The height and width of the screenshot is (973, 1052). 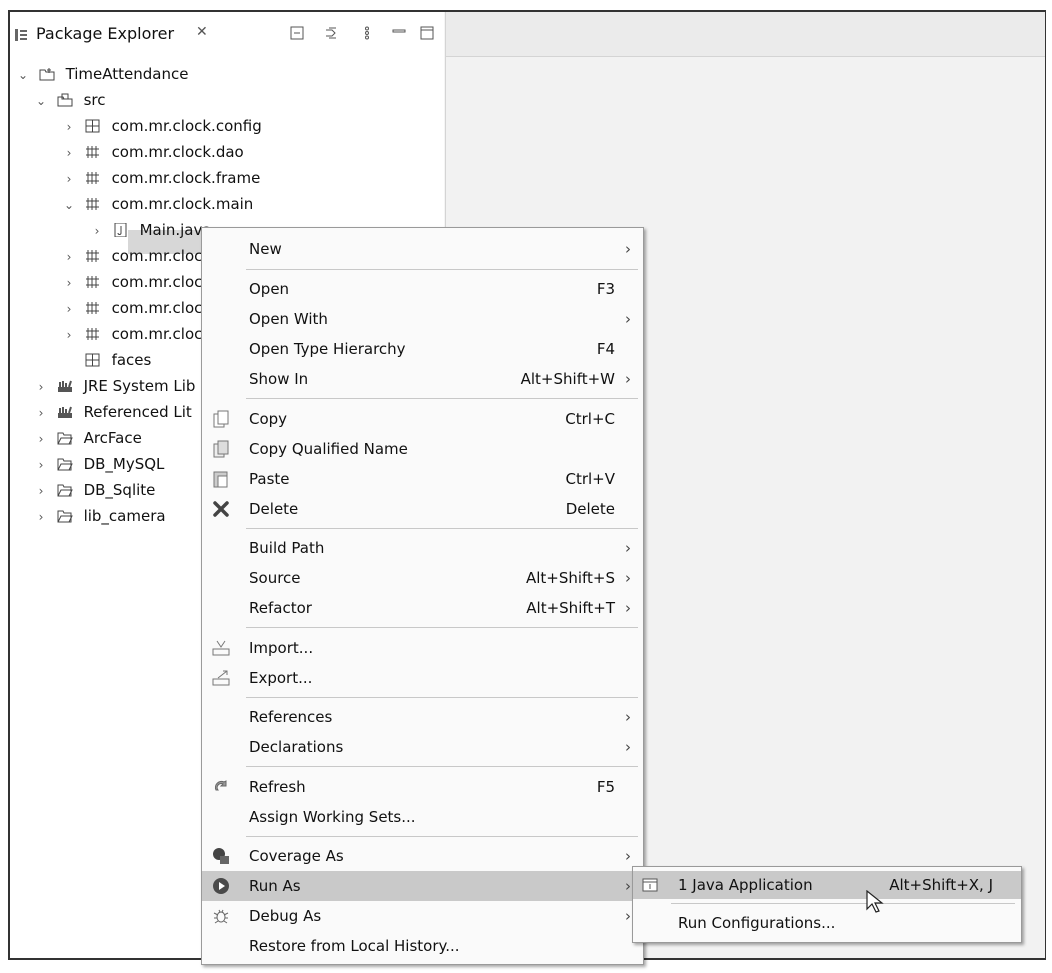 I want to click on close-view-icon: ✕, so click(x=202, y=32).